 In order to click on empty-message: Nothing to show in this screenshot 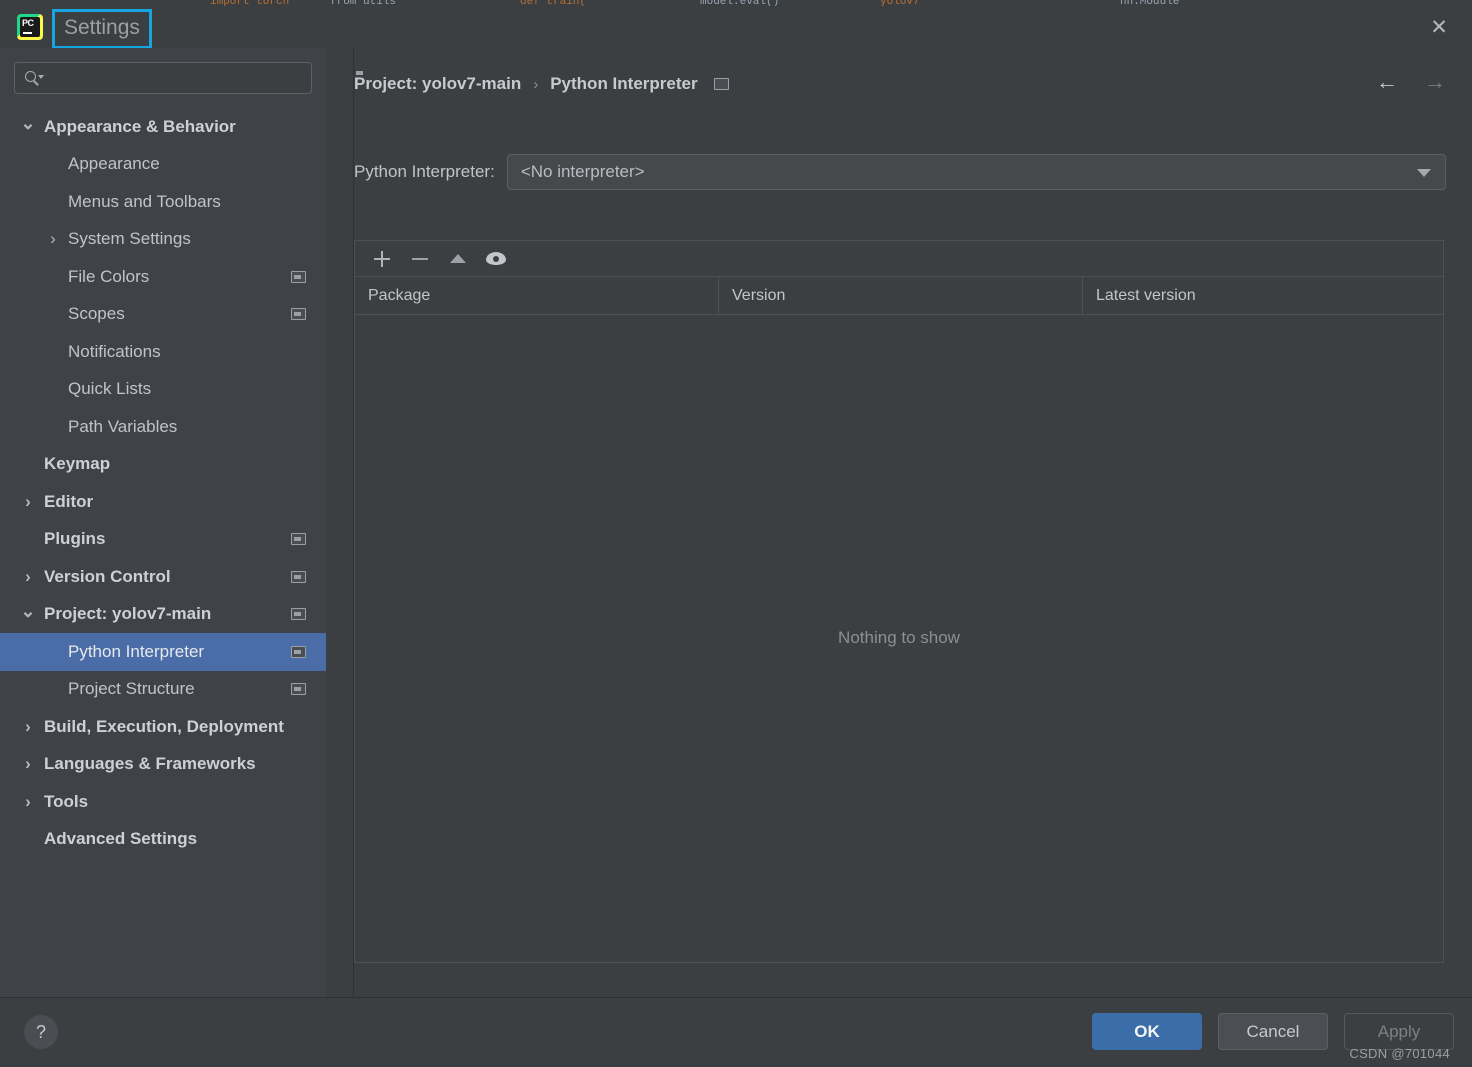, I will do `click(899, 637)`.